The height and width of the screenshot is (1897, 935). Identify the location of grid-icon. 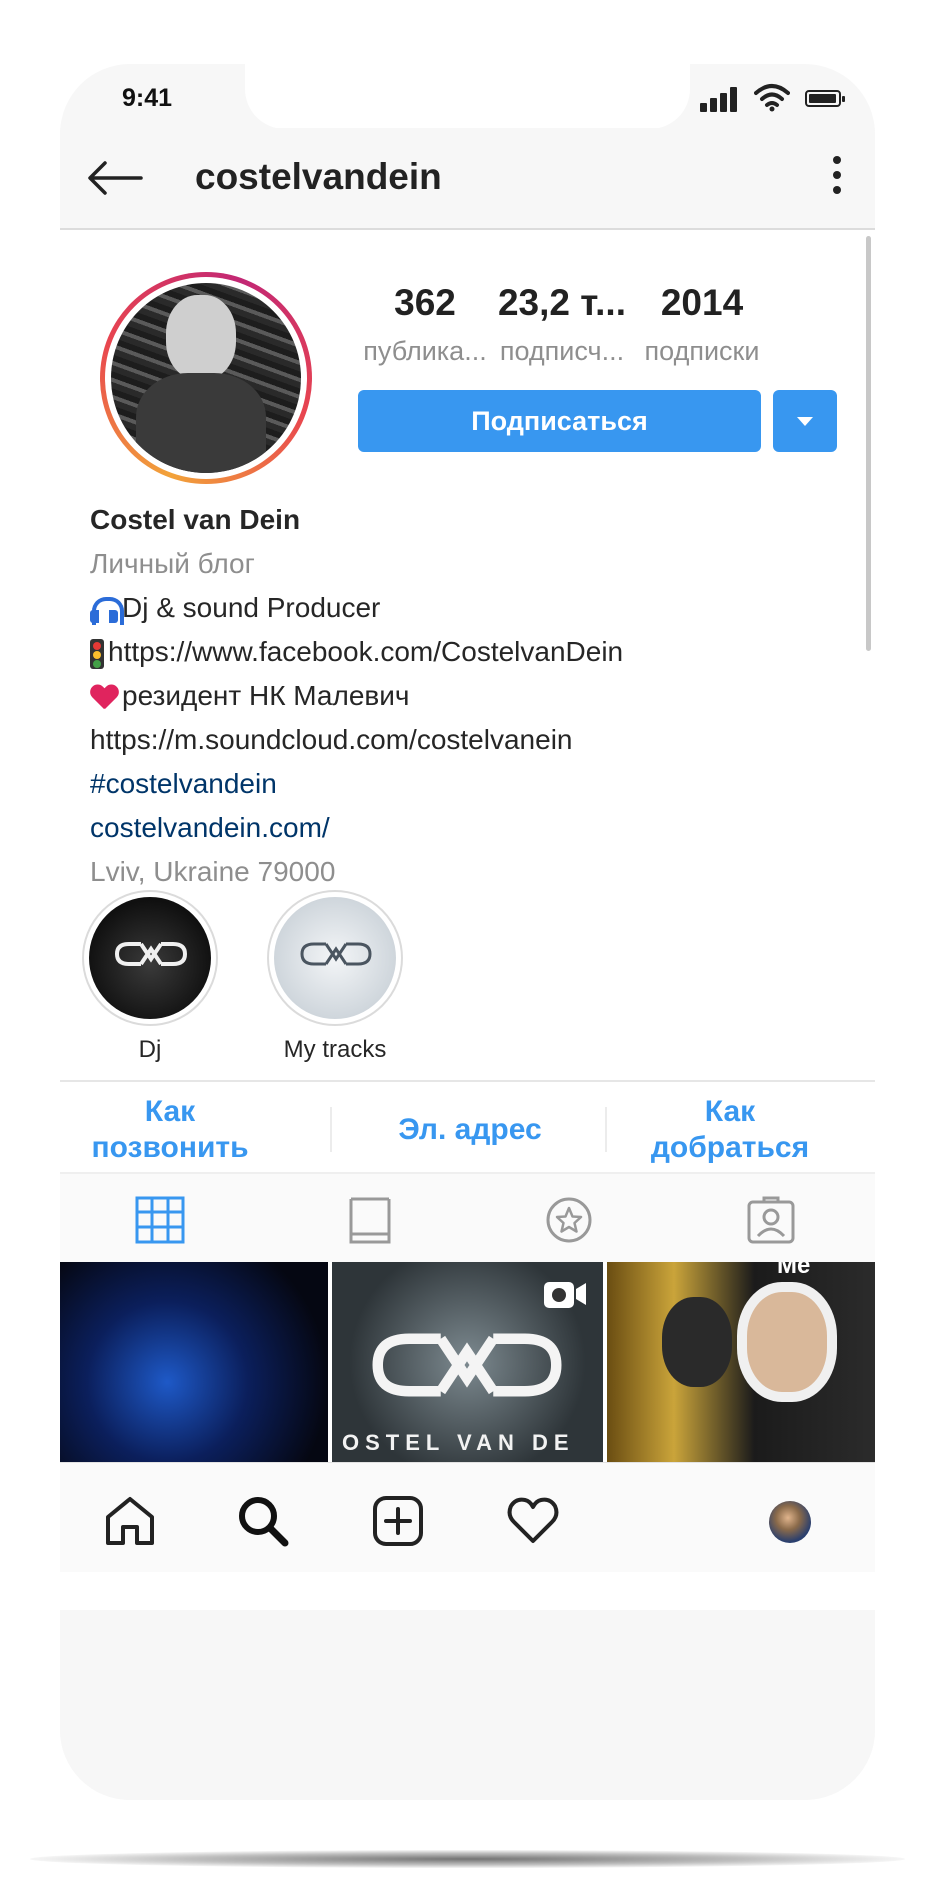
(160, 1220).